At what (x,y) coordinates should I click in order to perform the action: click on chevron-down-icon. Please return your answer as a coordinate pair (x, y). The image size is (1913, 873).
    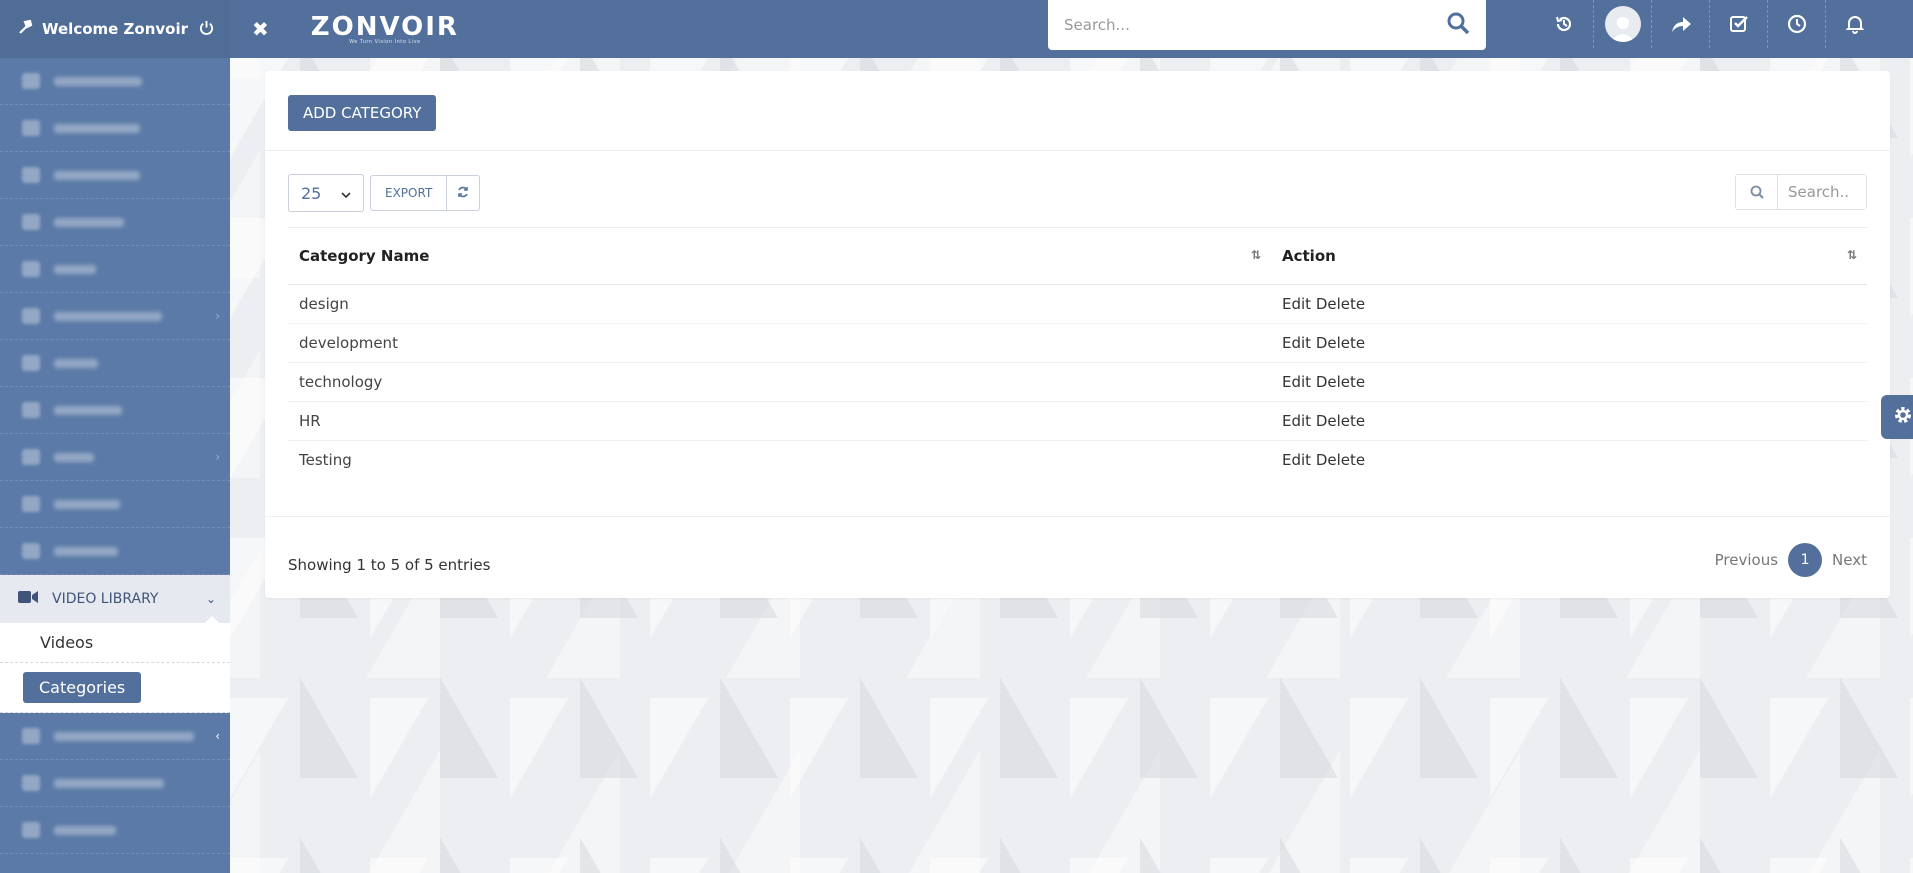
    Looking at the image, I should click on (346, 193).